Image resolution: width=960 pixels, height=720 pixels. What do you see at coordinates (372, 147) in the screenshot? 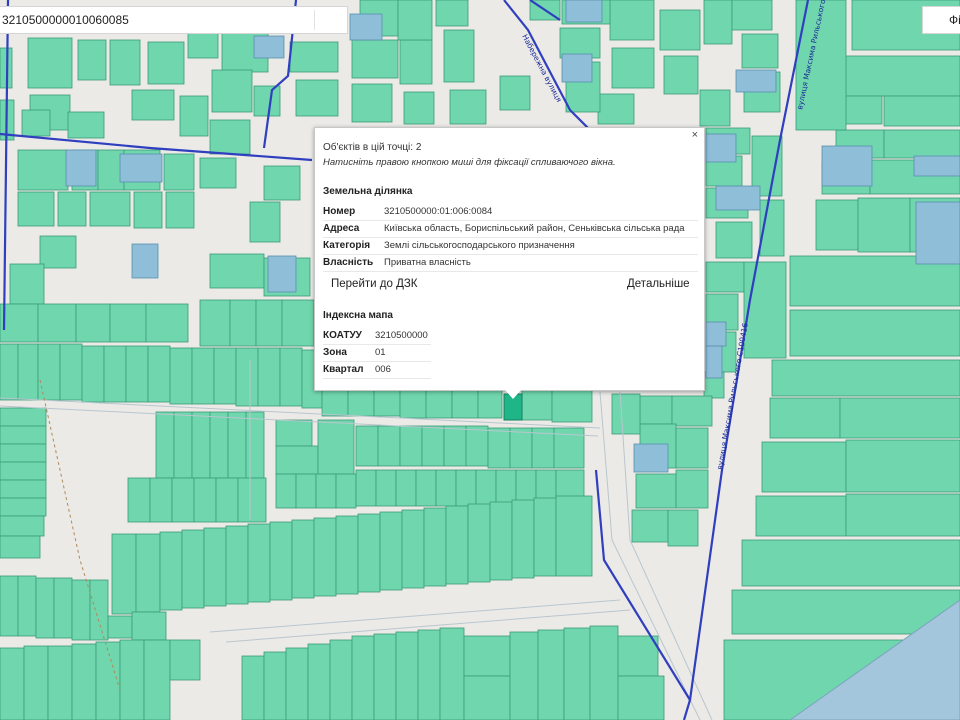
I see `objects-count: Об'єктів в цій точці: 2` at bounding box center [372, 147].